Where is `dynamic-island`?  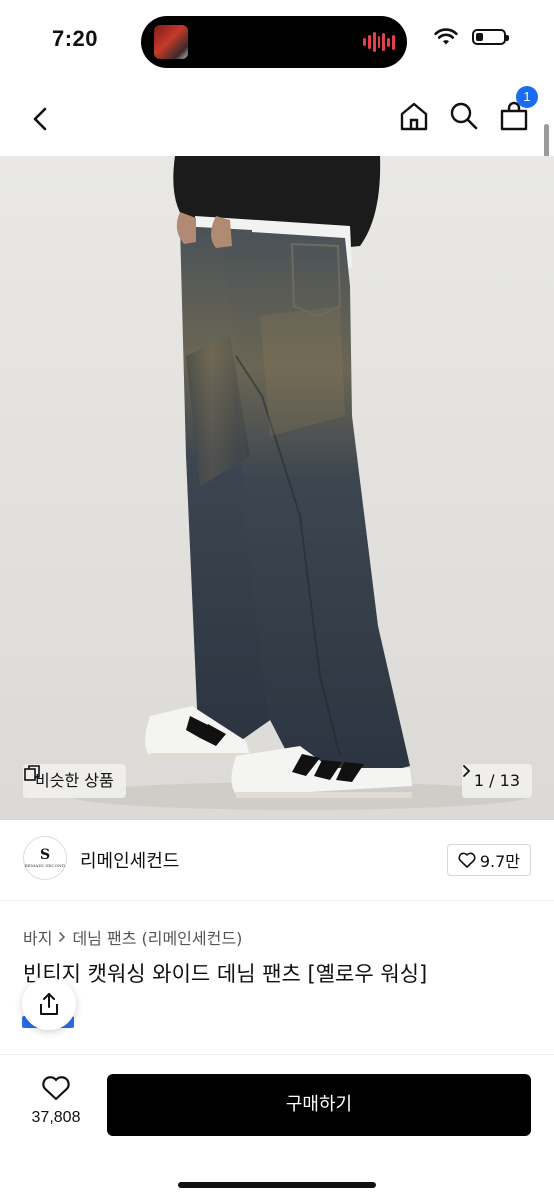 dynamic-island is located at coordinates (274, 42).